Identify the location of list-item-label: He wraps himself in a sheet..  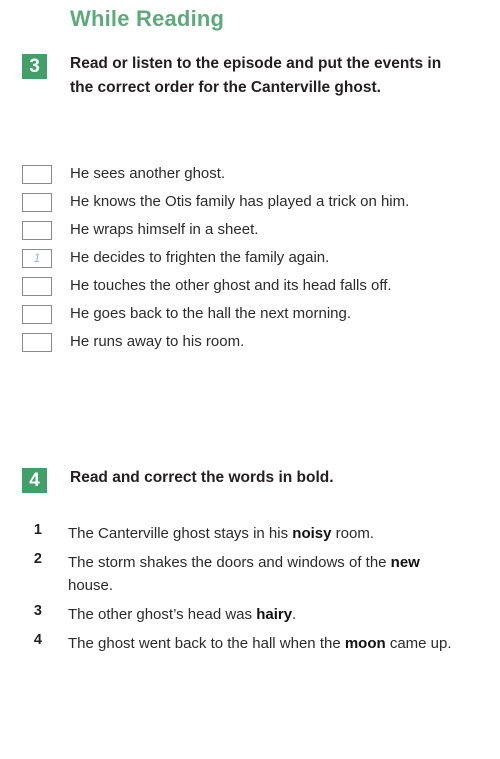
(164, 229).